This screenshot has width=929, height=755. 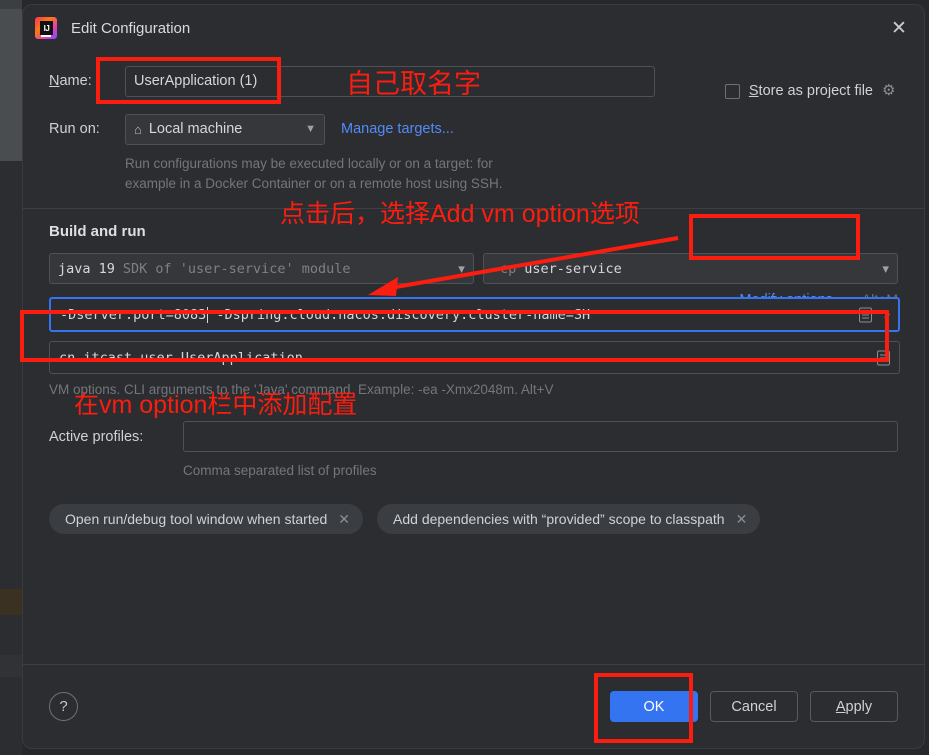 What do you see at coordinates (236, 268) in the screenshot?
I see `jdk-value-description: SDK of 'user-service' module` at bounding box center [236, 268].